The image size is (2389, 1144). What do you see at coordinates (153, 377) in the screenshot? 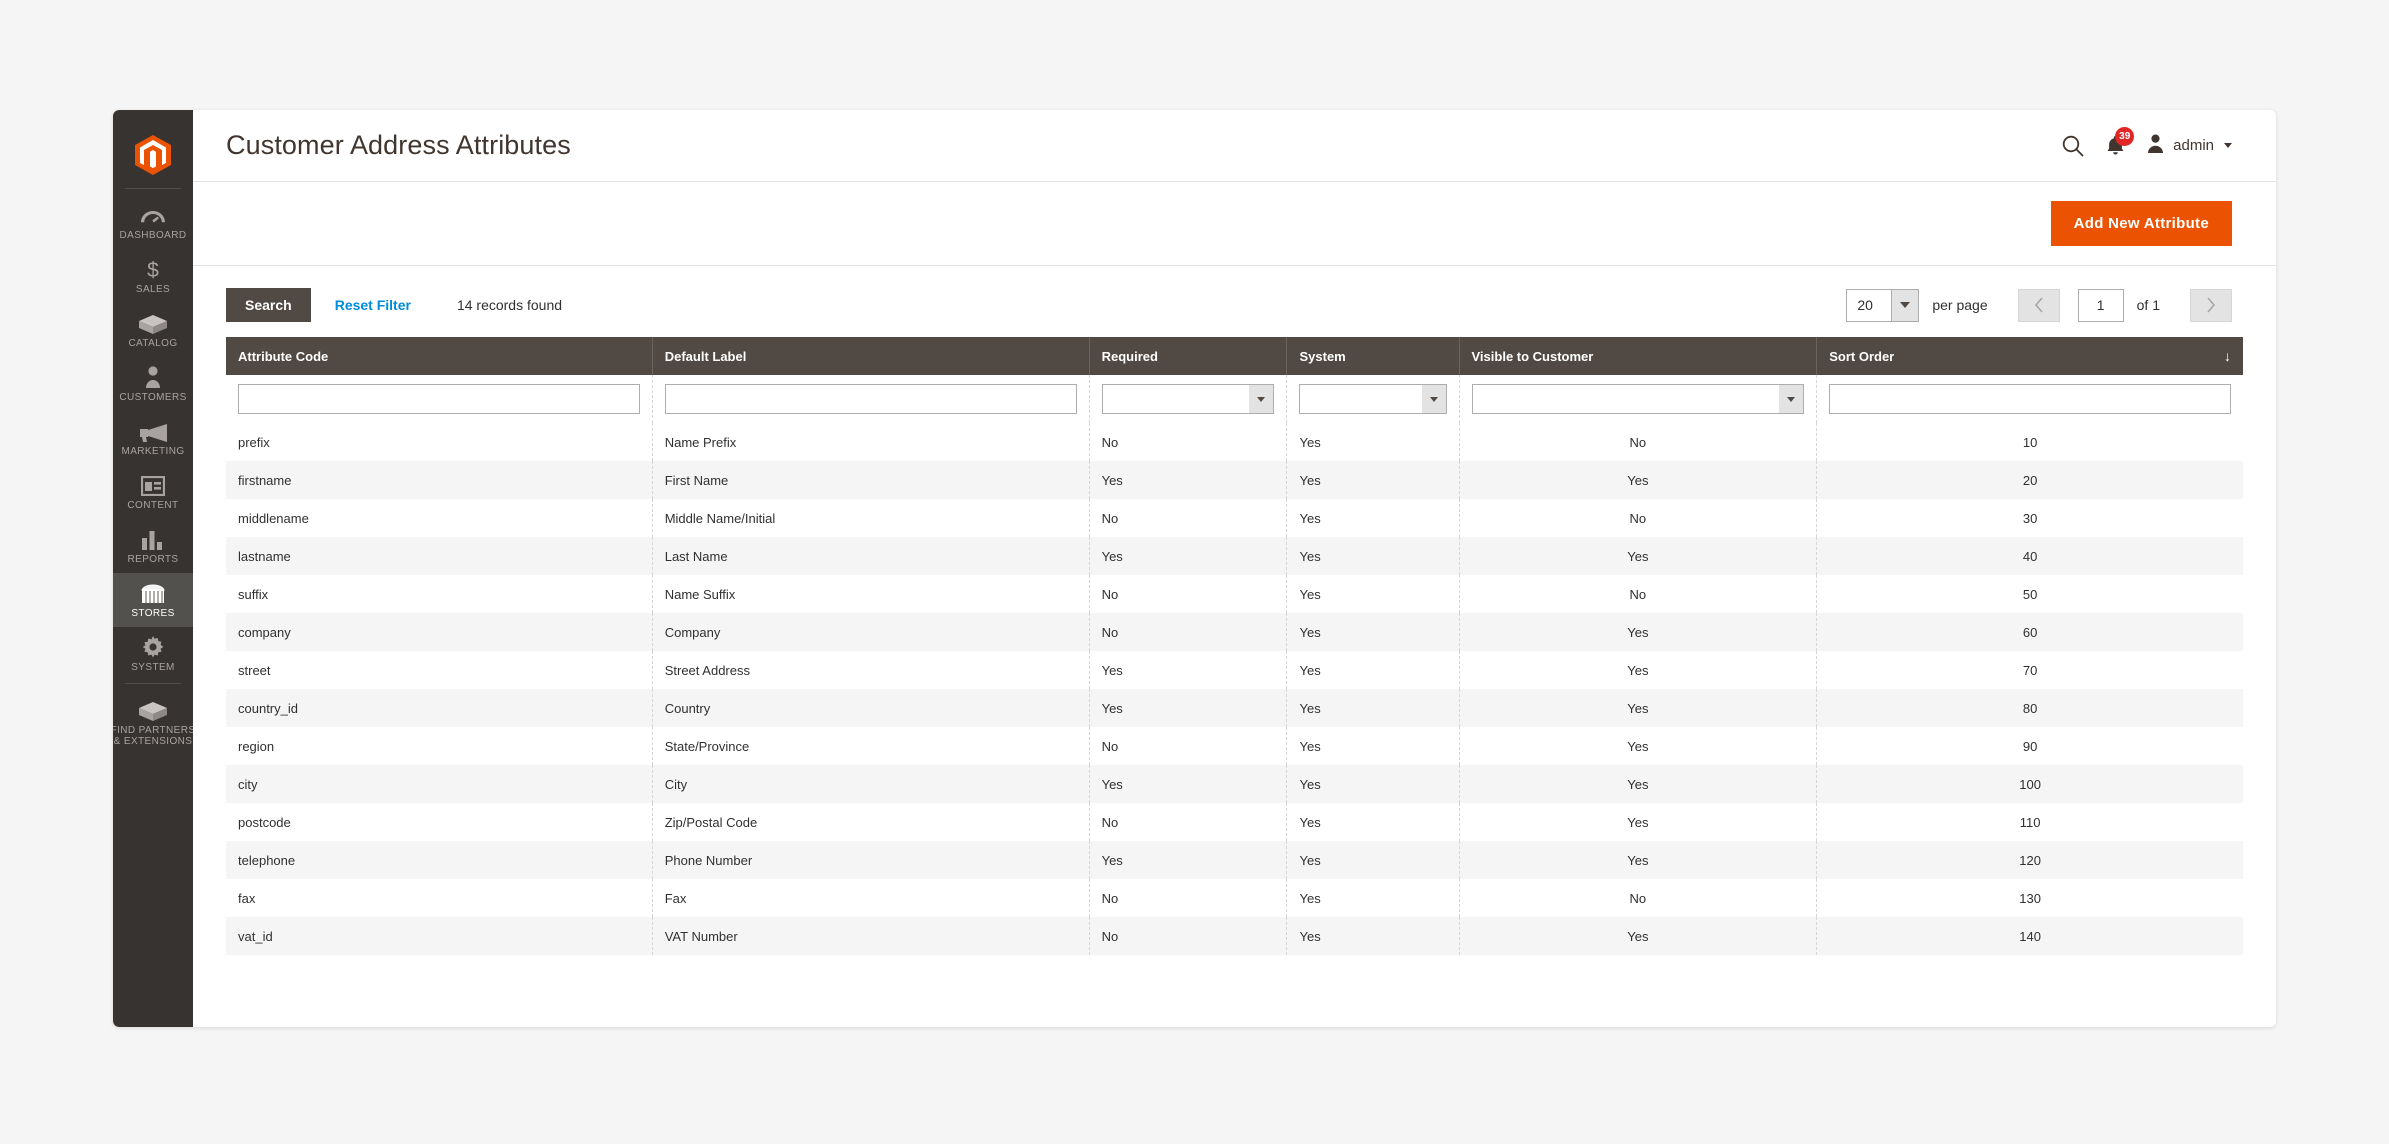
I see `person-icon` at bounding box center [153, 377].